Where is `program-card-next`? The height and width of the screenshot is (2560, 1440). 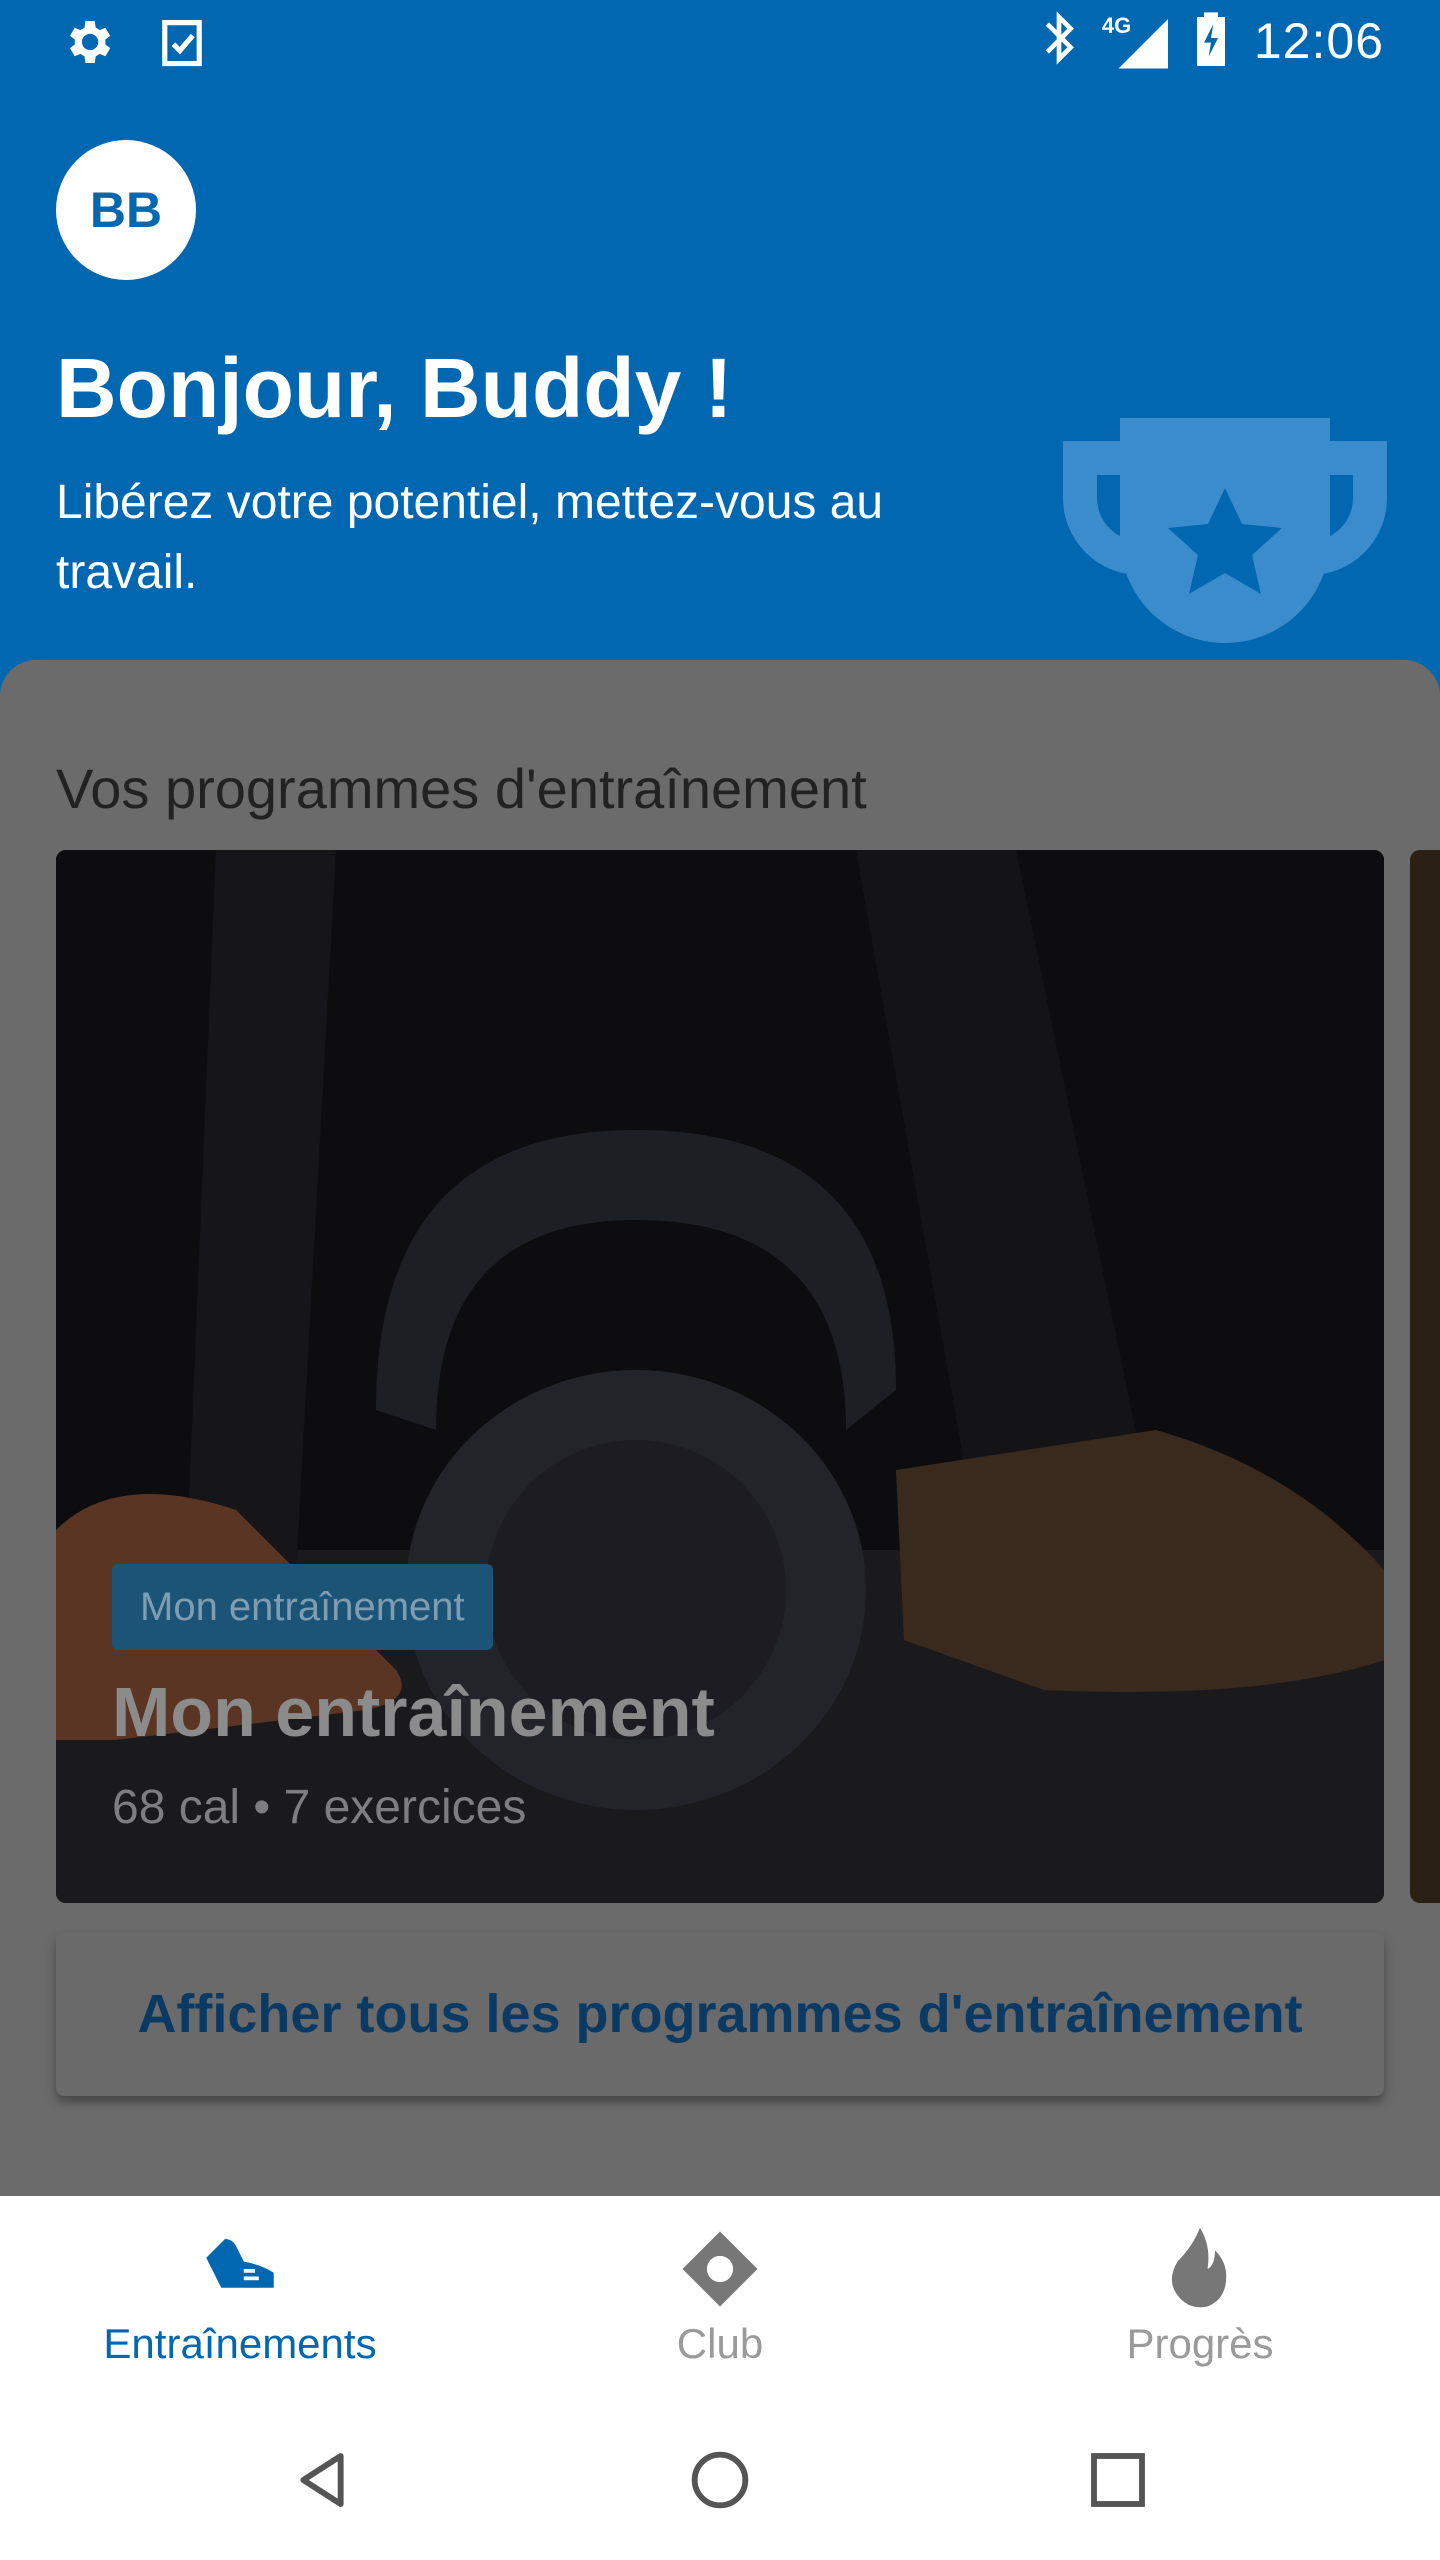
program-card-next is located at coordinates (1425, 1376).